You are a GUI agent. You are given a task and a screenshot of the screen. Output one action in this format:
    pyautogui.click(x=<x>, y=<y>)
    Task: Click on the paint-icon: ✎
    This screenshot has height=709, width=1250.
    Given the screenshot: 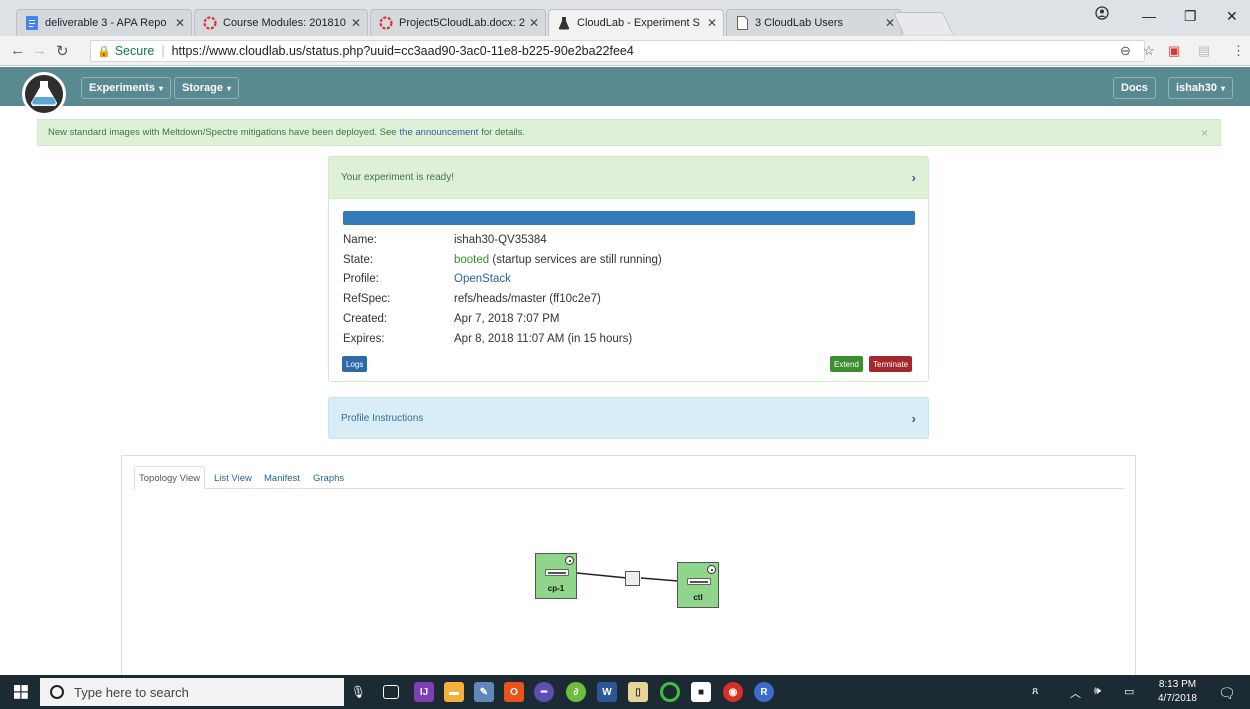 What is the action you would take?
    pyautogui.click(x=484, y=692)
    